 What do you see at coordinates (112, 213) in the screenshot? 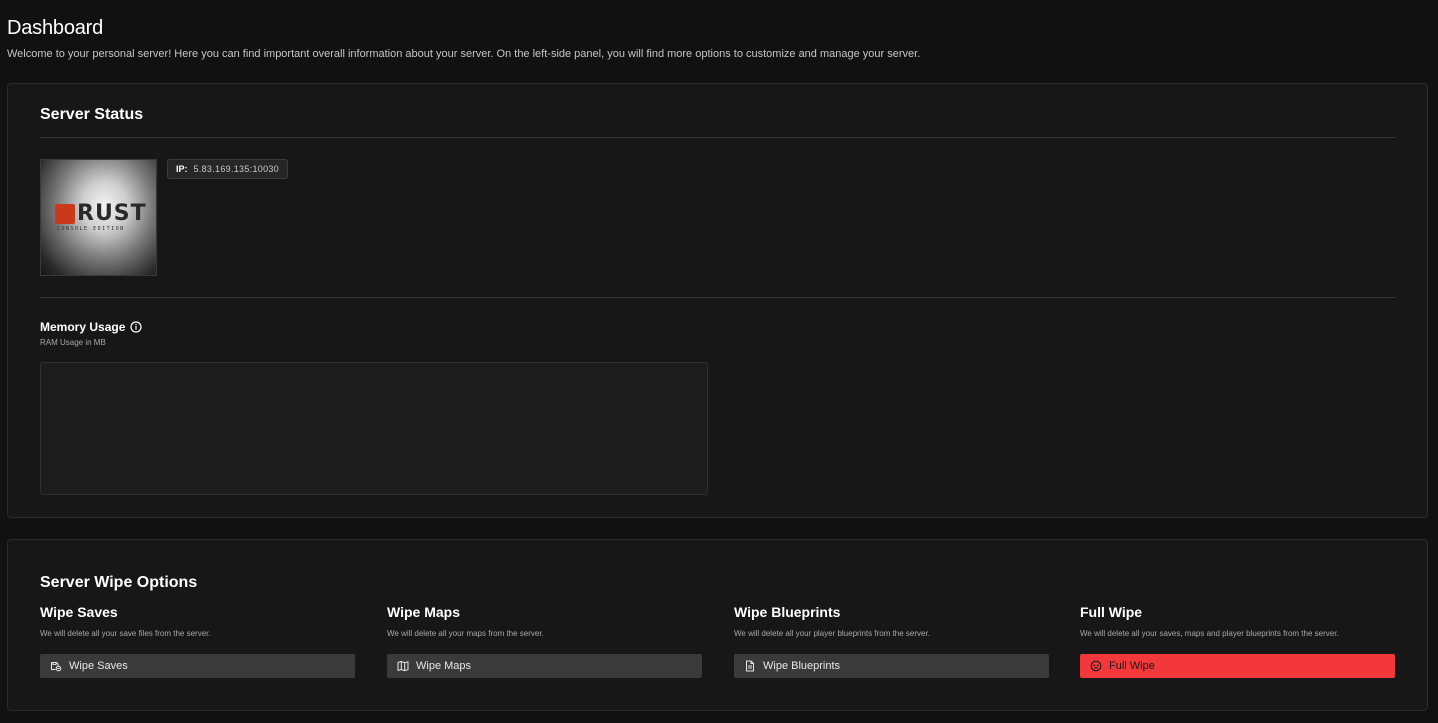
I see `rust-logo-text: RUST` at bounding box center [112, 213].